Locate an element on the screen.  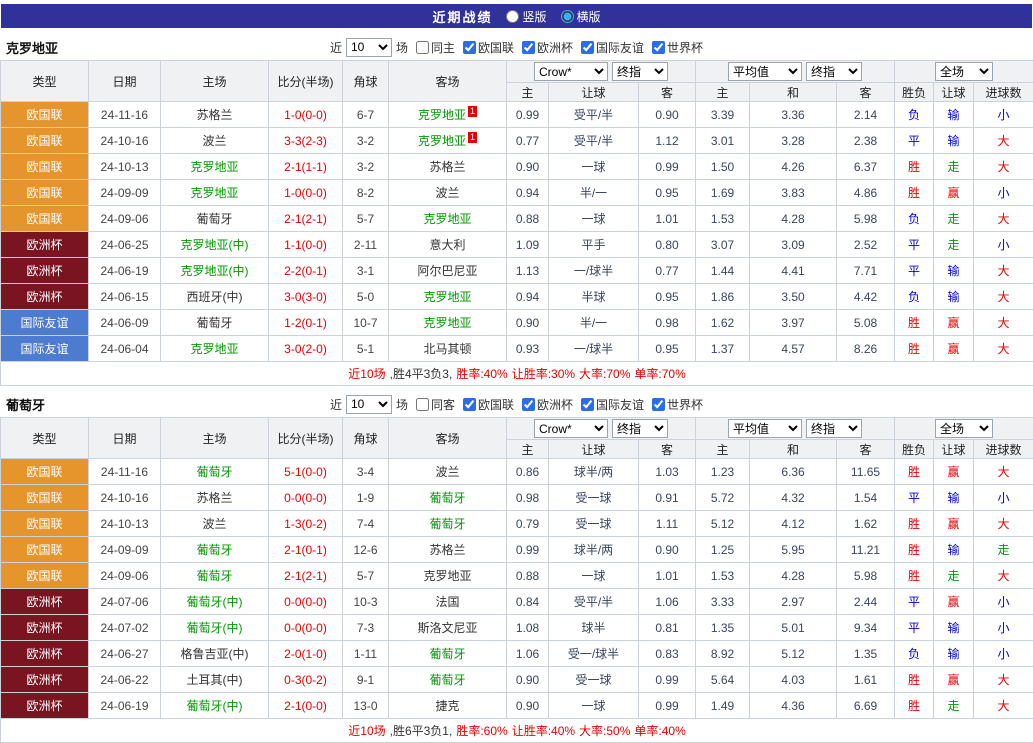
avg-odds-value: 3.01 is located at coordinates (723, 141).